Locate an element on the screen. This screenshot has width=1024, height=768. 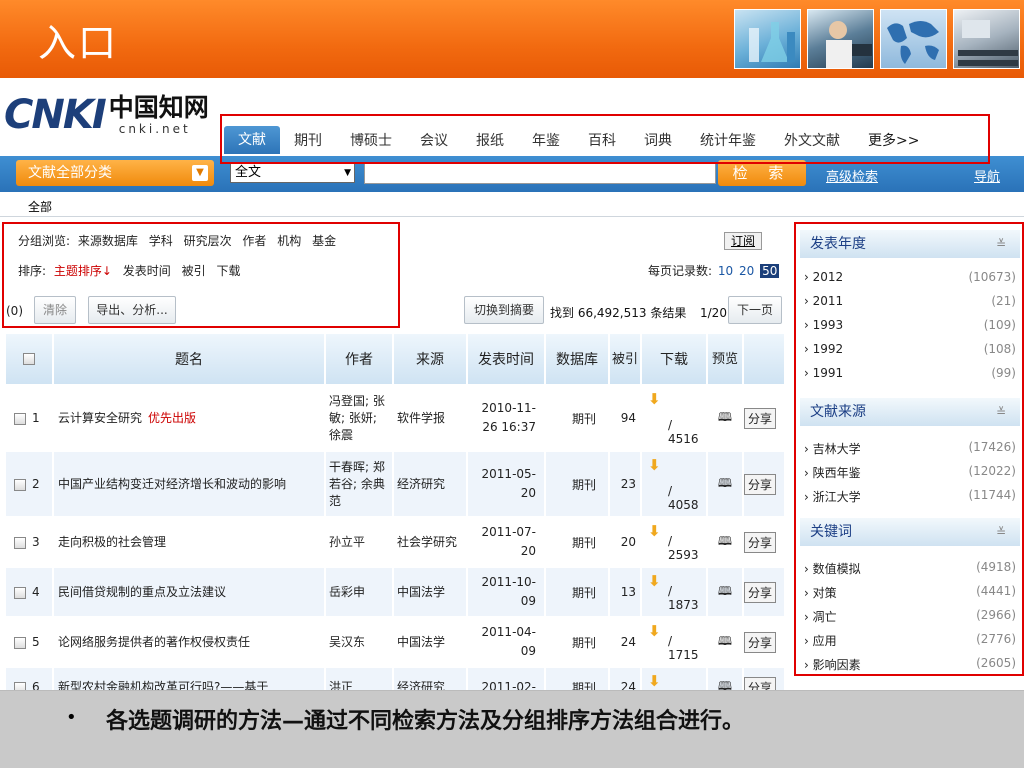
category-dropdown-button: 文献全部分类 ▼ is located at coordinates (115, 173).